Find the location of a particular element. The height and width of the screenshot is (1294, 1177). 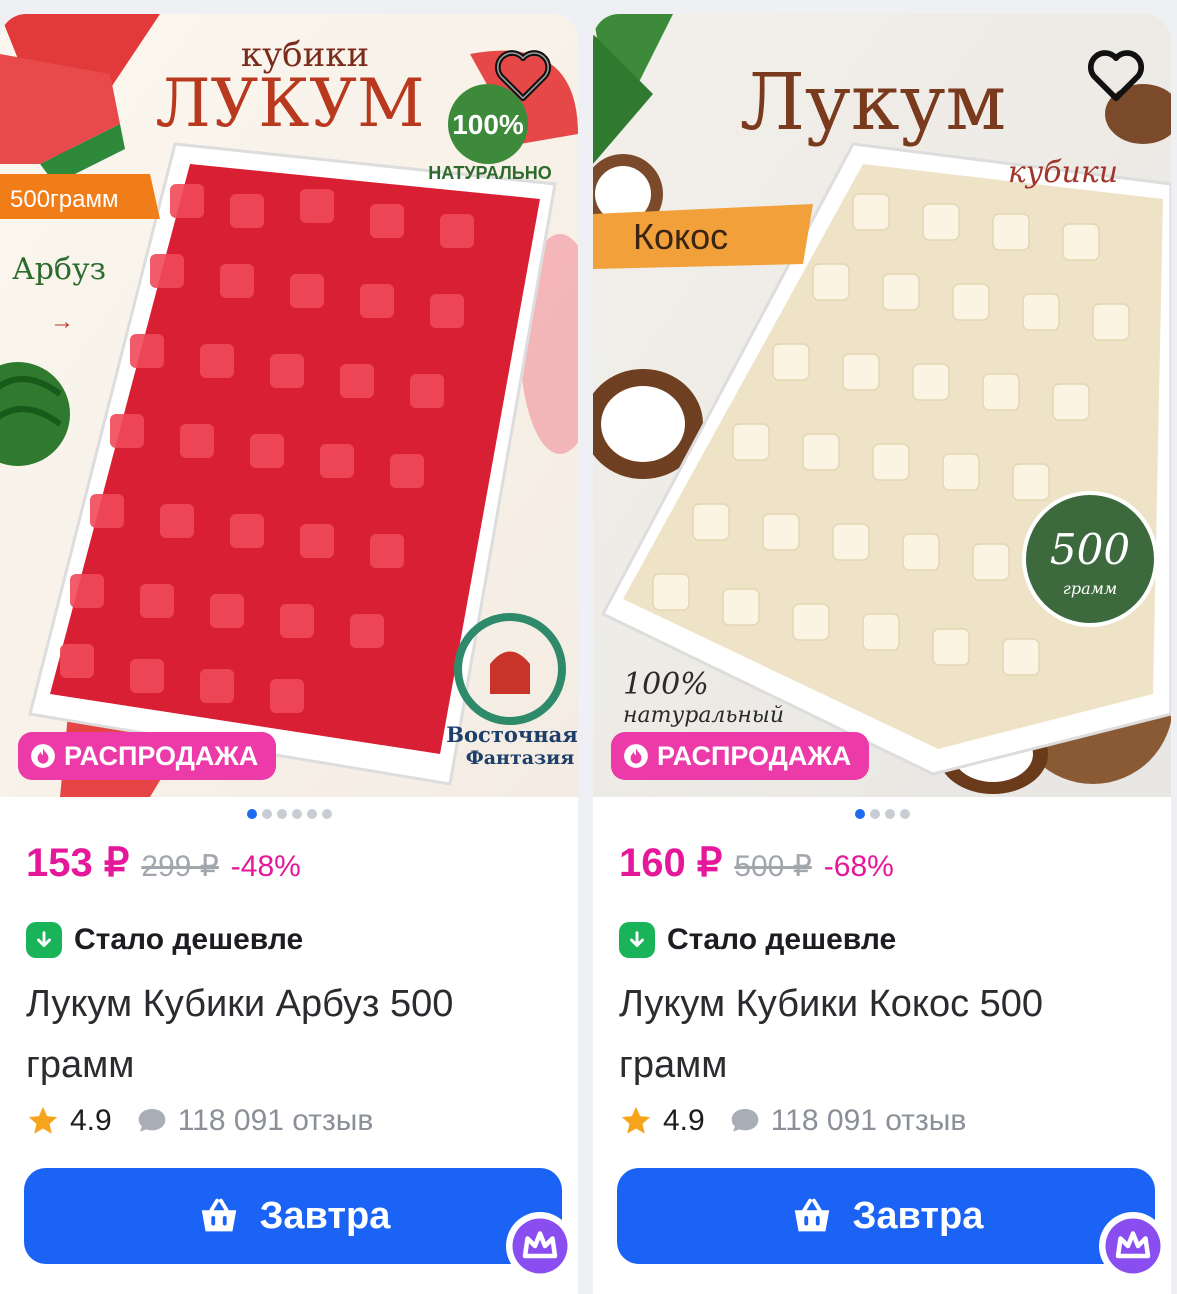

old-price: 500 ₽ is located at coordinates (773, 866).